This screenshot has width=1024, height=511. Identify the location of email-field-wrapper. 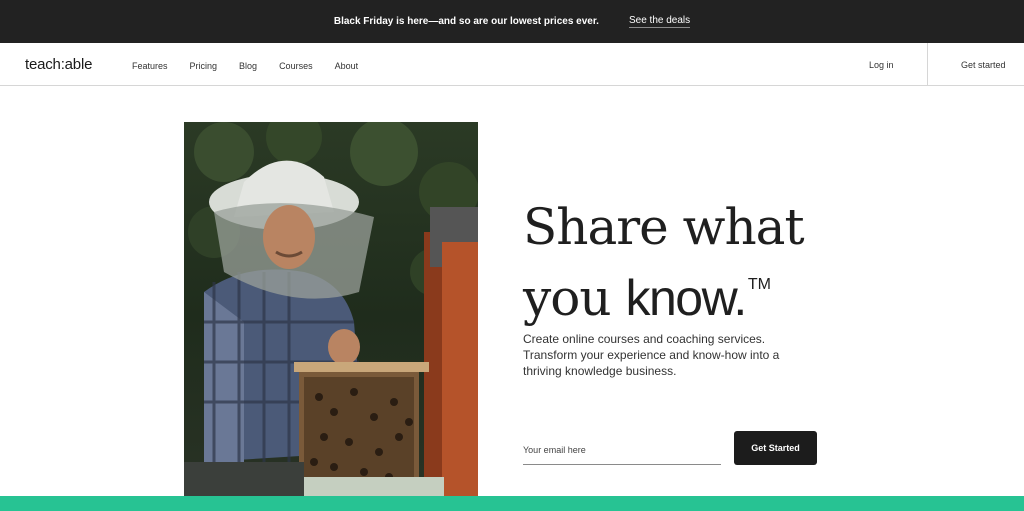
(622, 451).